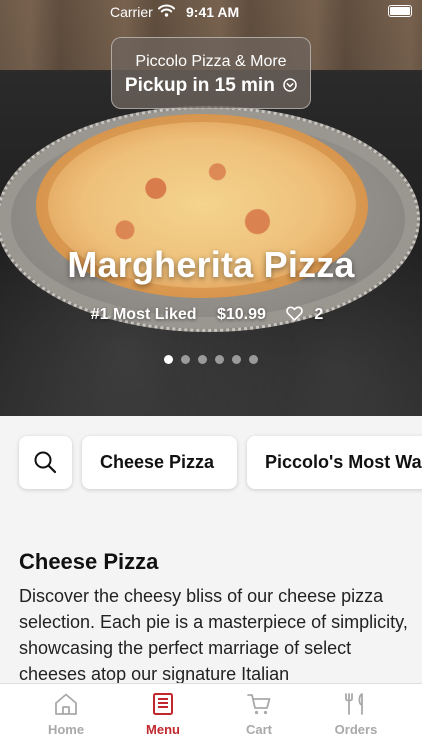 Image resolution: width=422 pixels, height=750 pixels. What do you see at coordinates (334, 462) in the screenshot?
I see `category-chip-most-wanted: Piccolo's Most Wanted` at bounding box center [334, 462].